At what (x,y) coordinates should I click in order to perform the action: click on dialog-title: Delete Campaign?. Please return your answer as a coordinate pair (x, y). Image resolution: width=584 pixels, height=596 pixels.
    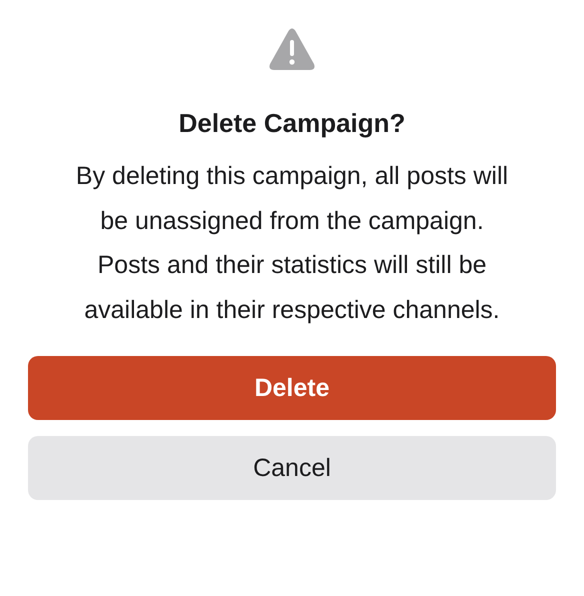
    Looking at the image, I should click on (292, 123).